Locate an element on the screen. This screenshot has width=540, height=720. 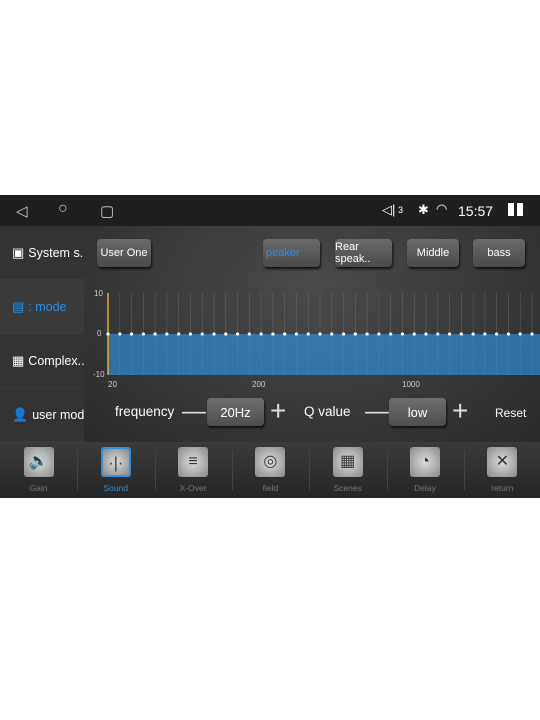
clock: 15:57 is located at coordinates (476, 211).